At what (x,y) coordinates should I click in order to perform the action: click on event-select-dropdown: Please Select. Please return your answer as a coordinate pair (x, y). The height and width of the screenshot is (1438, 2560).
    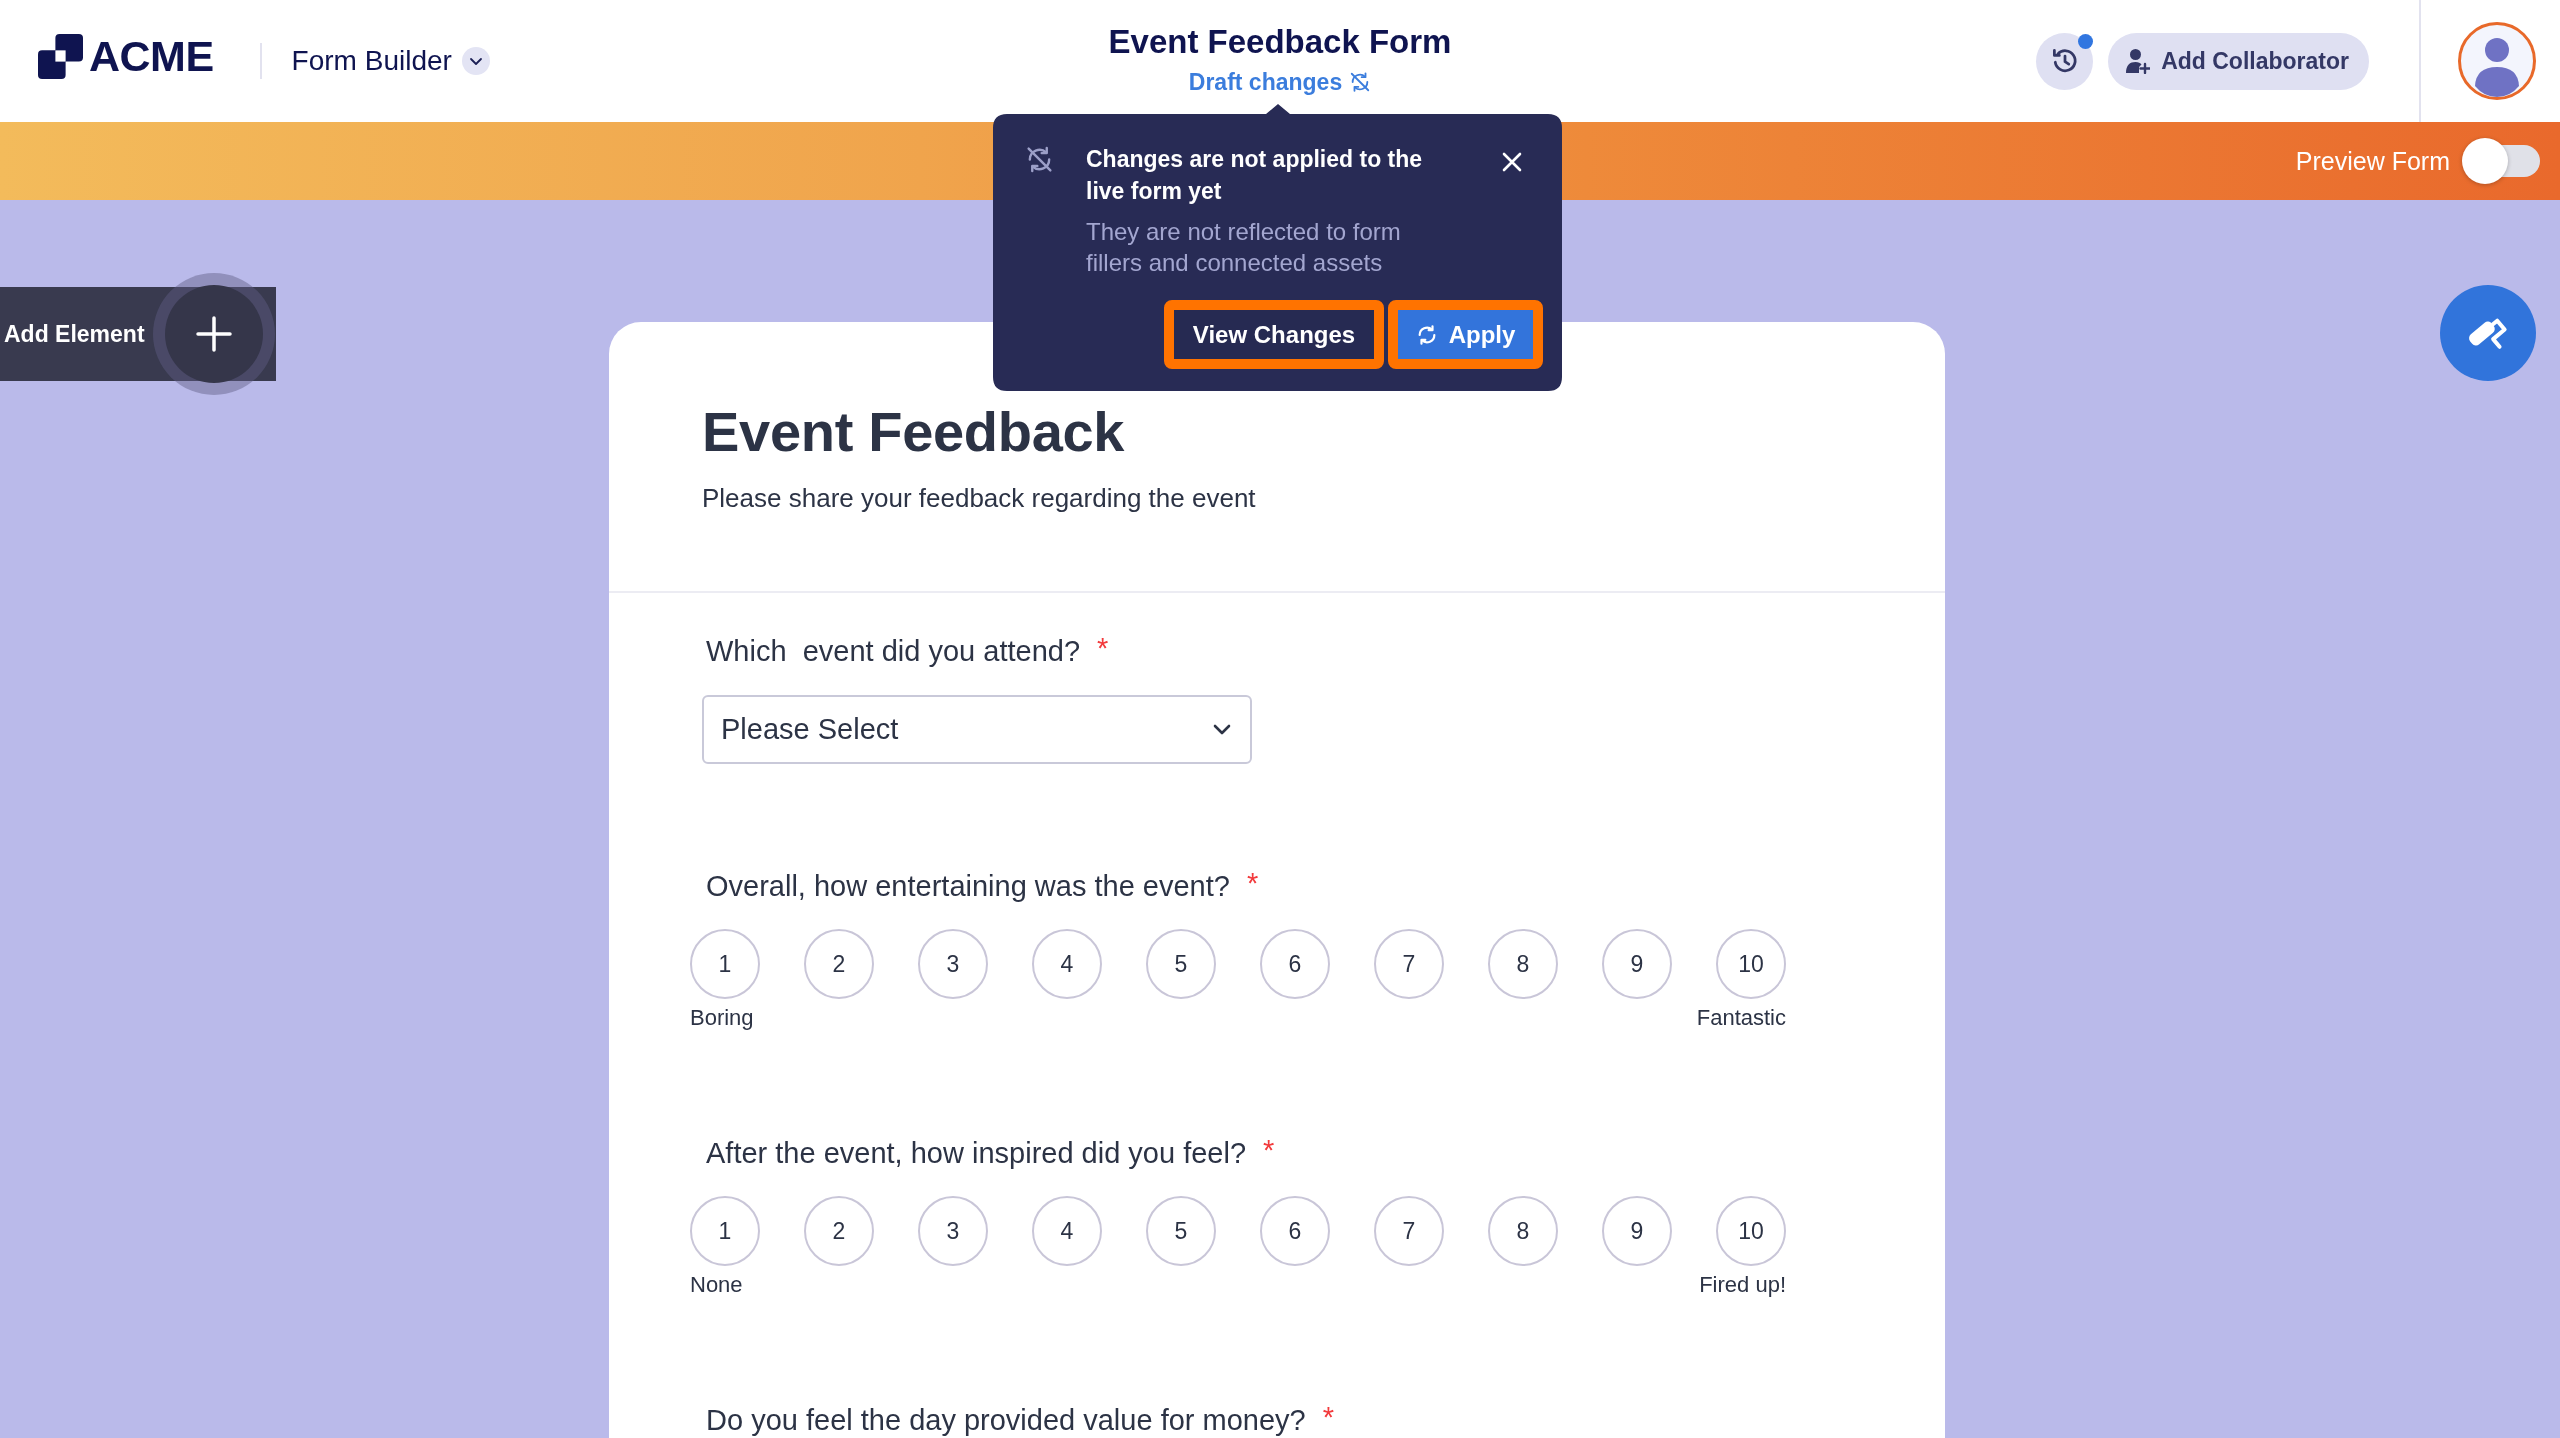
    Looking at the image, I should click on (977, 729).